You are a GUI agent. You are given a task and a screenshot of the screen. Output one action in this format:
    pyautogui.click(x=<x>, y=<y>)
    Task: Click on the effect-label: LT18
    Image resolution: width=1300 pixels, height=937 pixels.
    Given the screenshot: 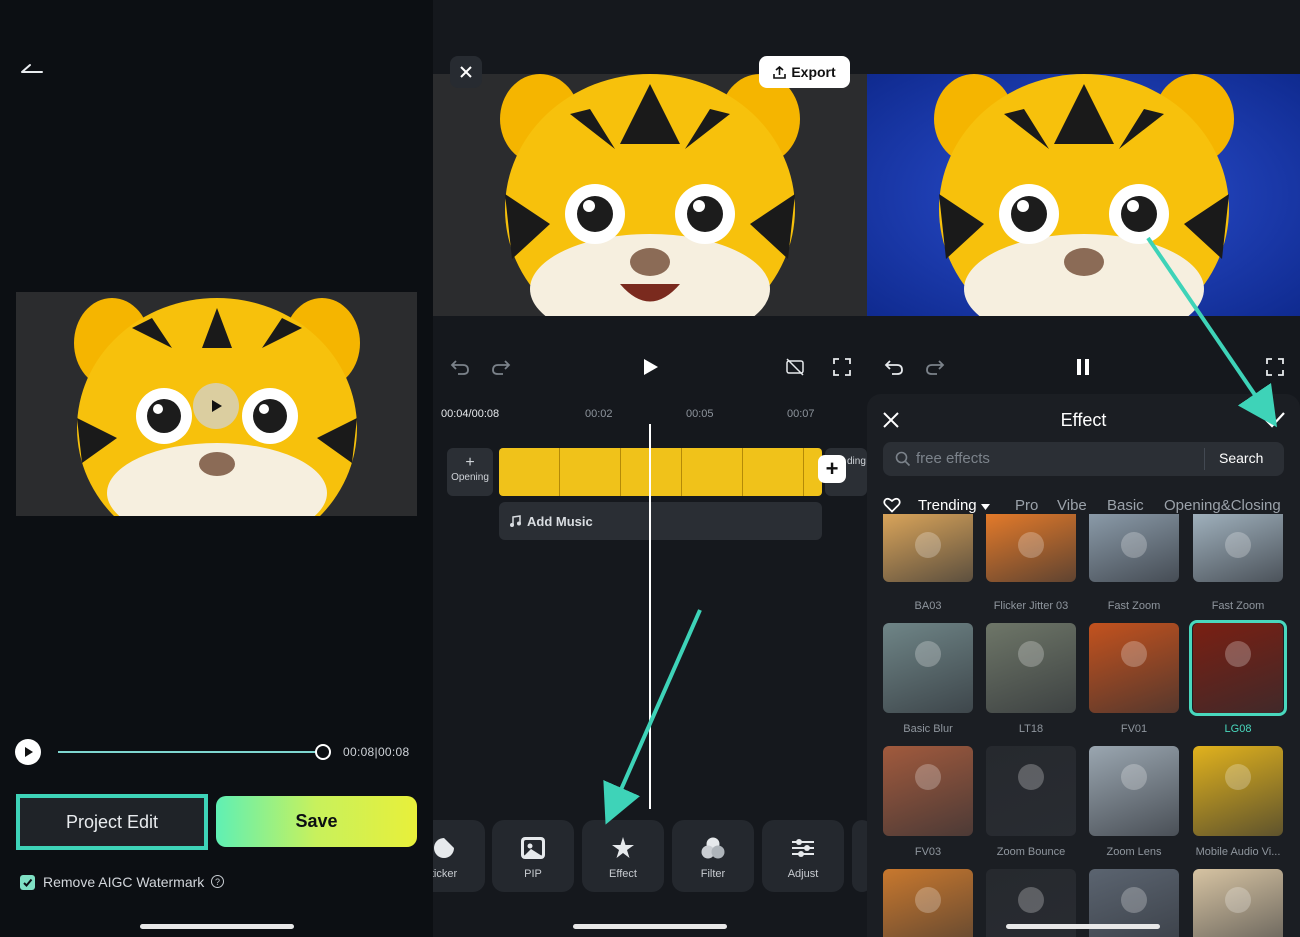 What is the action you would take?
    pyautogui.click(x=1031, y=729)
    